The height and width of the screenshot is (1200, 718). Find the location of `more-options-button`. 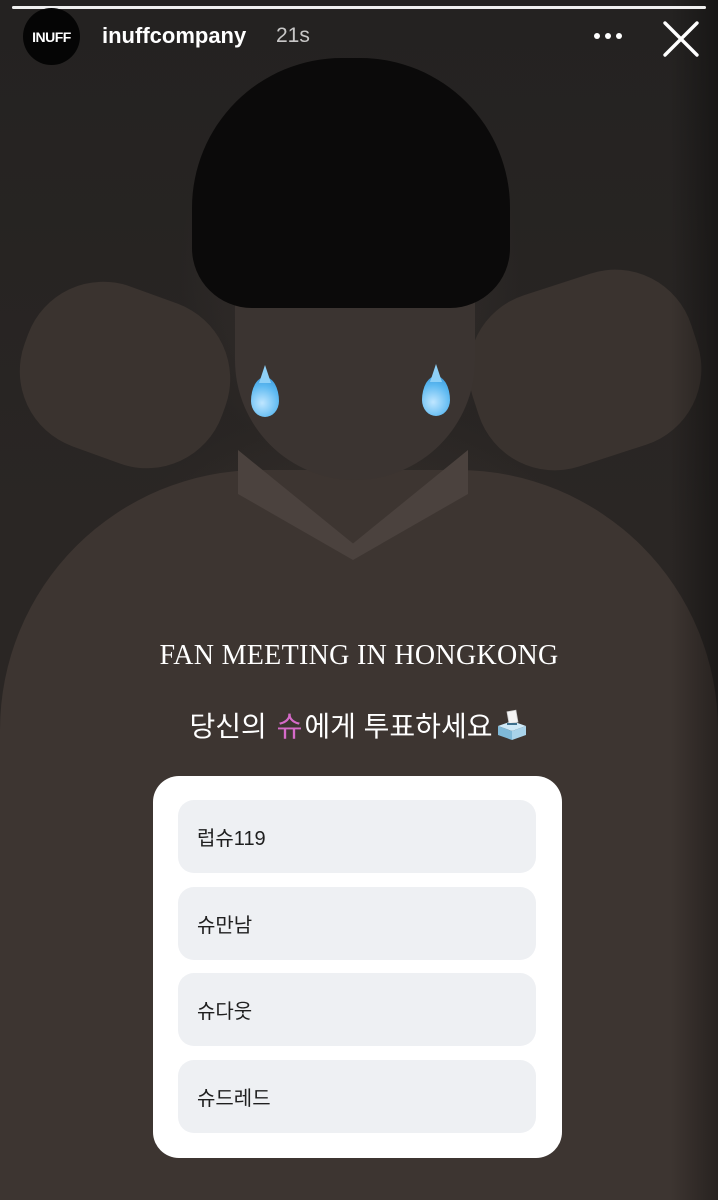

more-options-button is located at coordinates (608, 36).